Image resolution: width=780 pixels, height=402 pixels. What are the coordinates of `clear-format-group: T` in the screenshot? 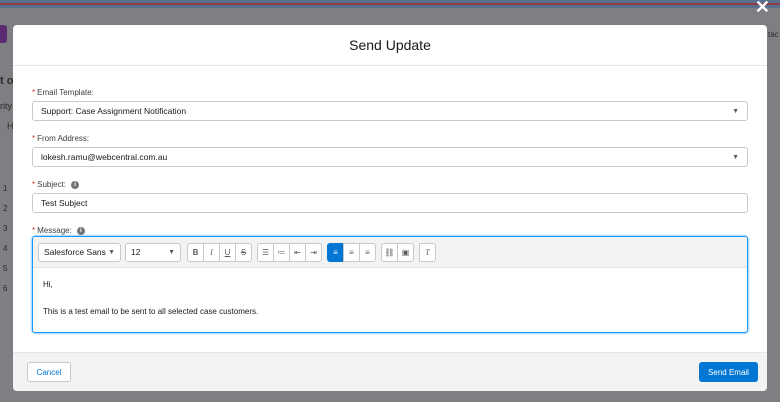 It's located at (427, 252).